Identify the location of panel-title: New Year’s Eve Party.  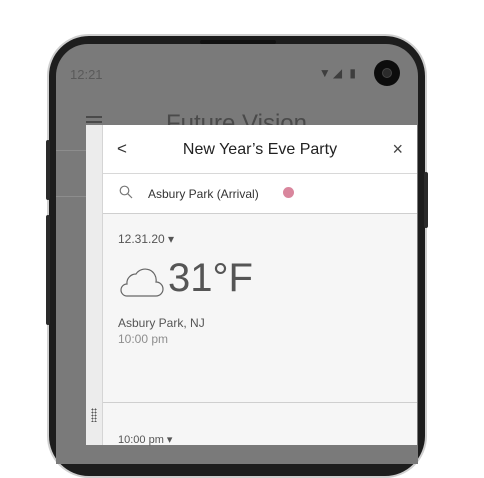
(260, 149).